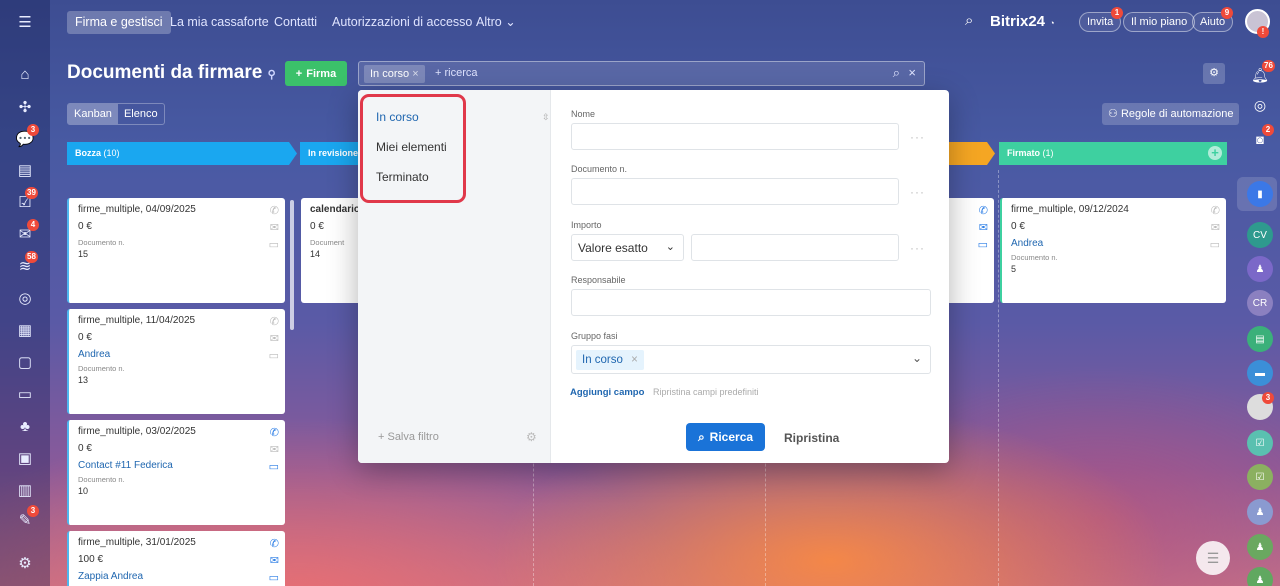  I want to click on card-title: firme_multiple, 03/02/2025, so click(177, 431).